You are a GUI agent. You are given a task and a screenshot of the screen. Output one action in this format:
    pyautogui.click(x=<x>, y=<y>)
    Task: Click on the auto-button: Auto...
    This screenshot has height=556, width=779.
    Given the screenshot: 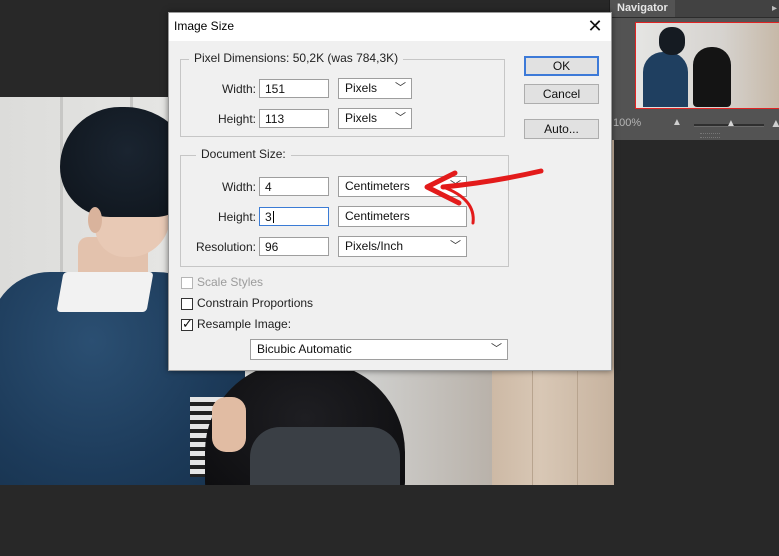 What is the action you would take?
    pyautogui.click(x=561, y=129)
    